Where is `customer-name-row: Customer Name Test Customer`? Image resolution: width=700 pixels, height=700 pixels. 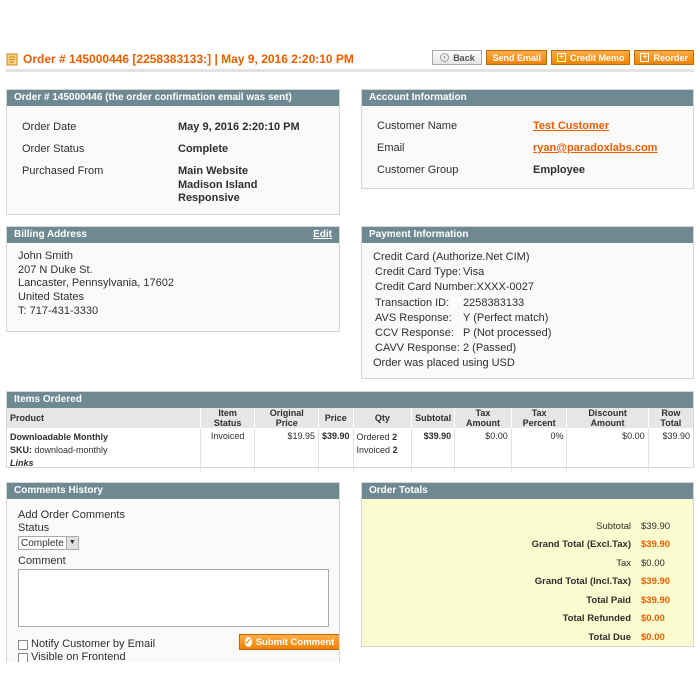 customer-name-row: Customer Name Test Customer is located at coordinates (535, 131).